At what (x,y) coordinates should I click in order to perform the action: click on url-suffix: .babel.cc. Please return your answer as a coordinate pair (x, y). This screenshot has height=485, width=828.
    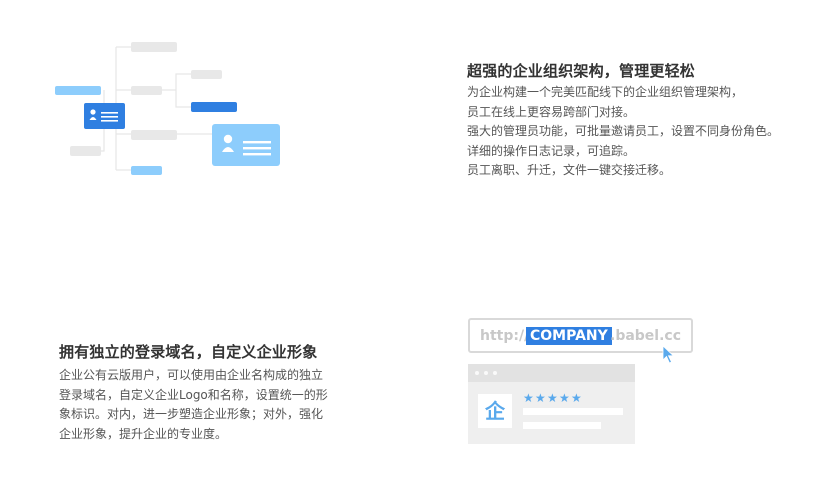
    Looking at the image, I should click on (646, 336).